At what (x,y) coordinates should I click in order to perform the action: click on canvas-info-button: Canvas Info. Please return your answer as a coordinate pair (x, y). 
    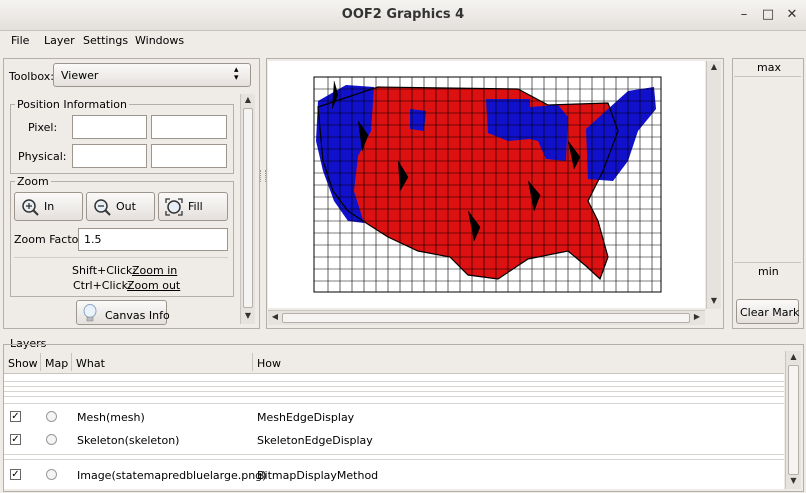
    Looking at the image, I should click on (123, 312).